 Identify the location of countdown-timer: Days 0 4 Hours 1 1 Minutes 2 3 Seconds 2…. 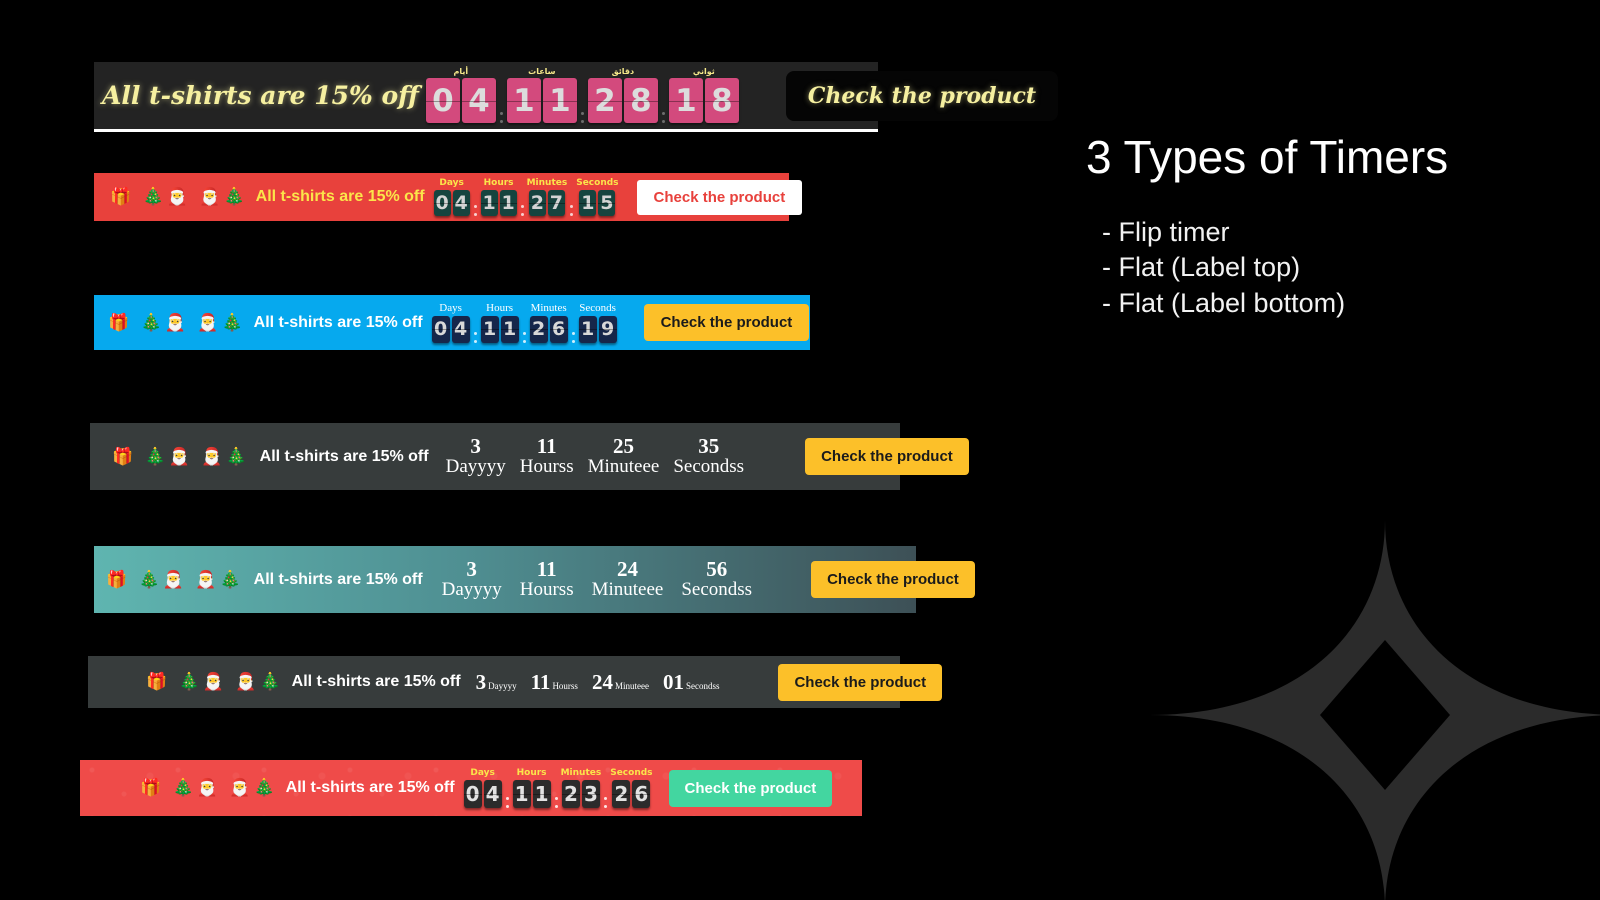
(558, 787).